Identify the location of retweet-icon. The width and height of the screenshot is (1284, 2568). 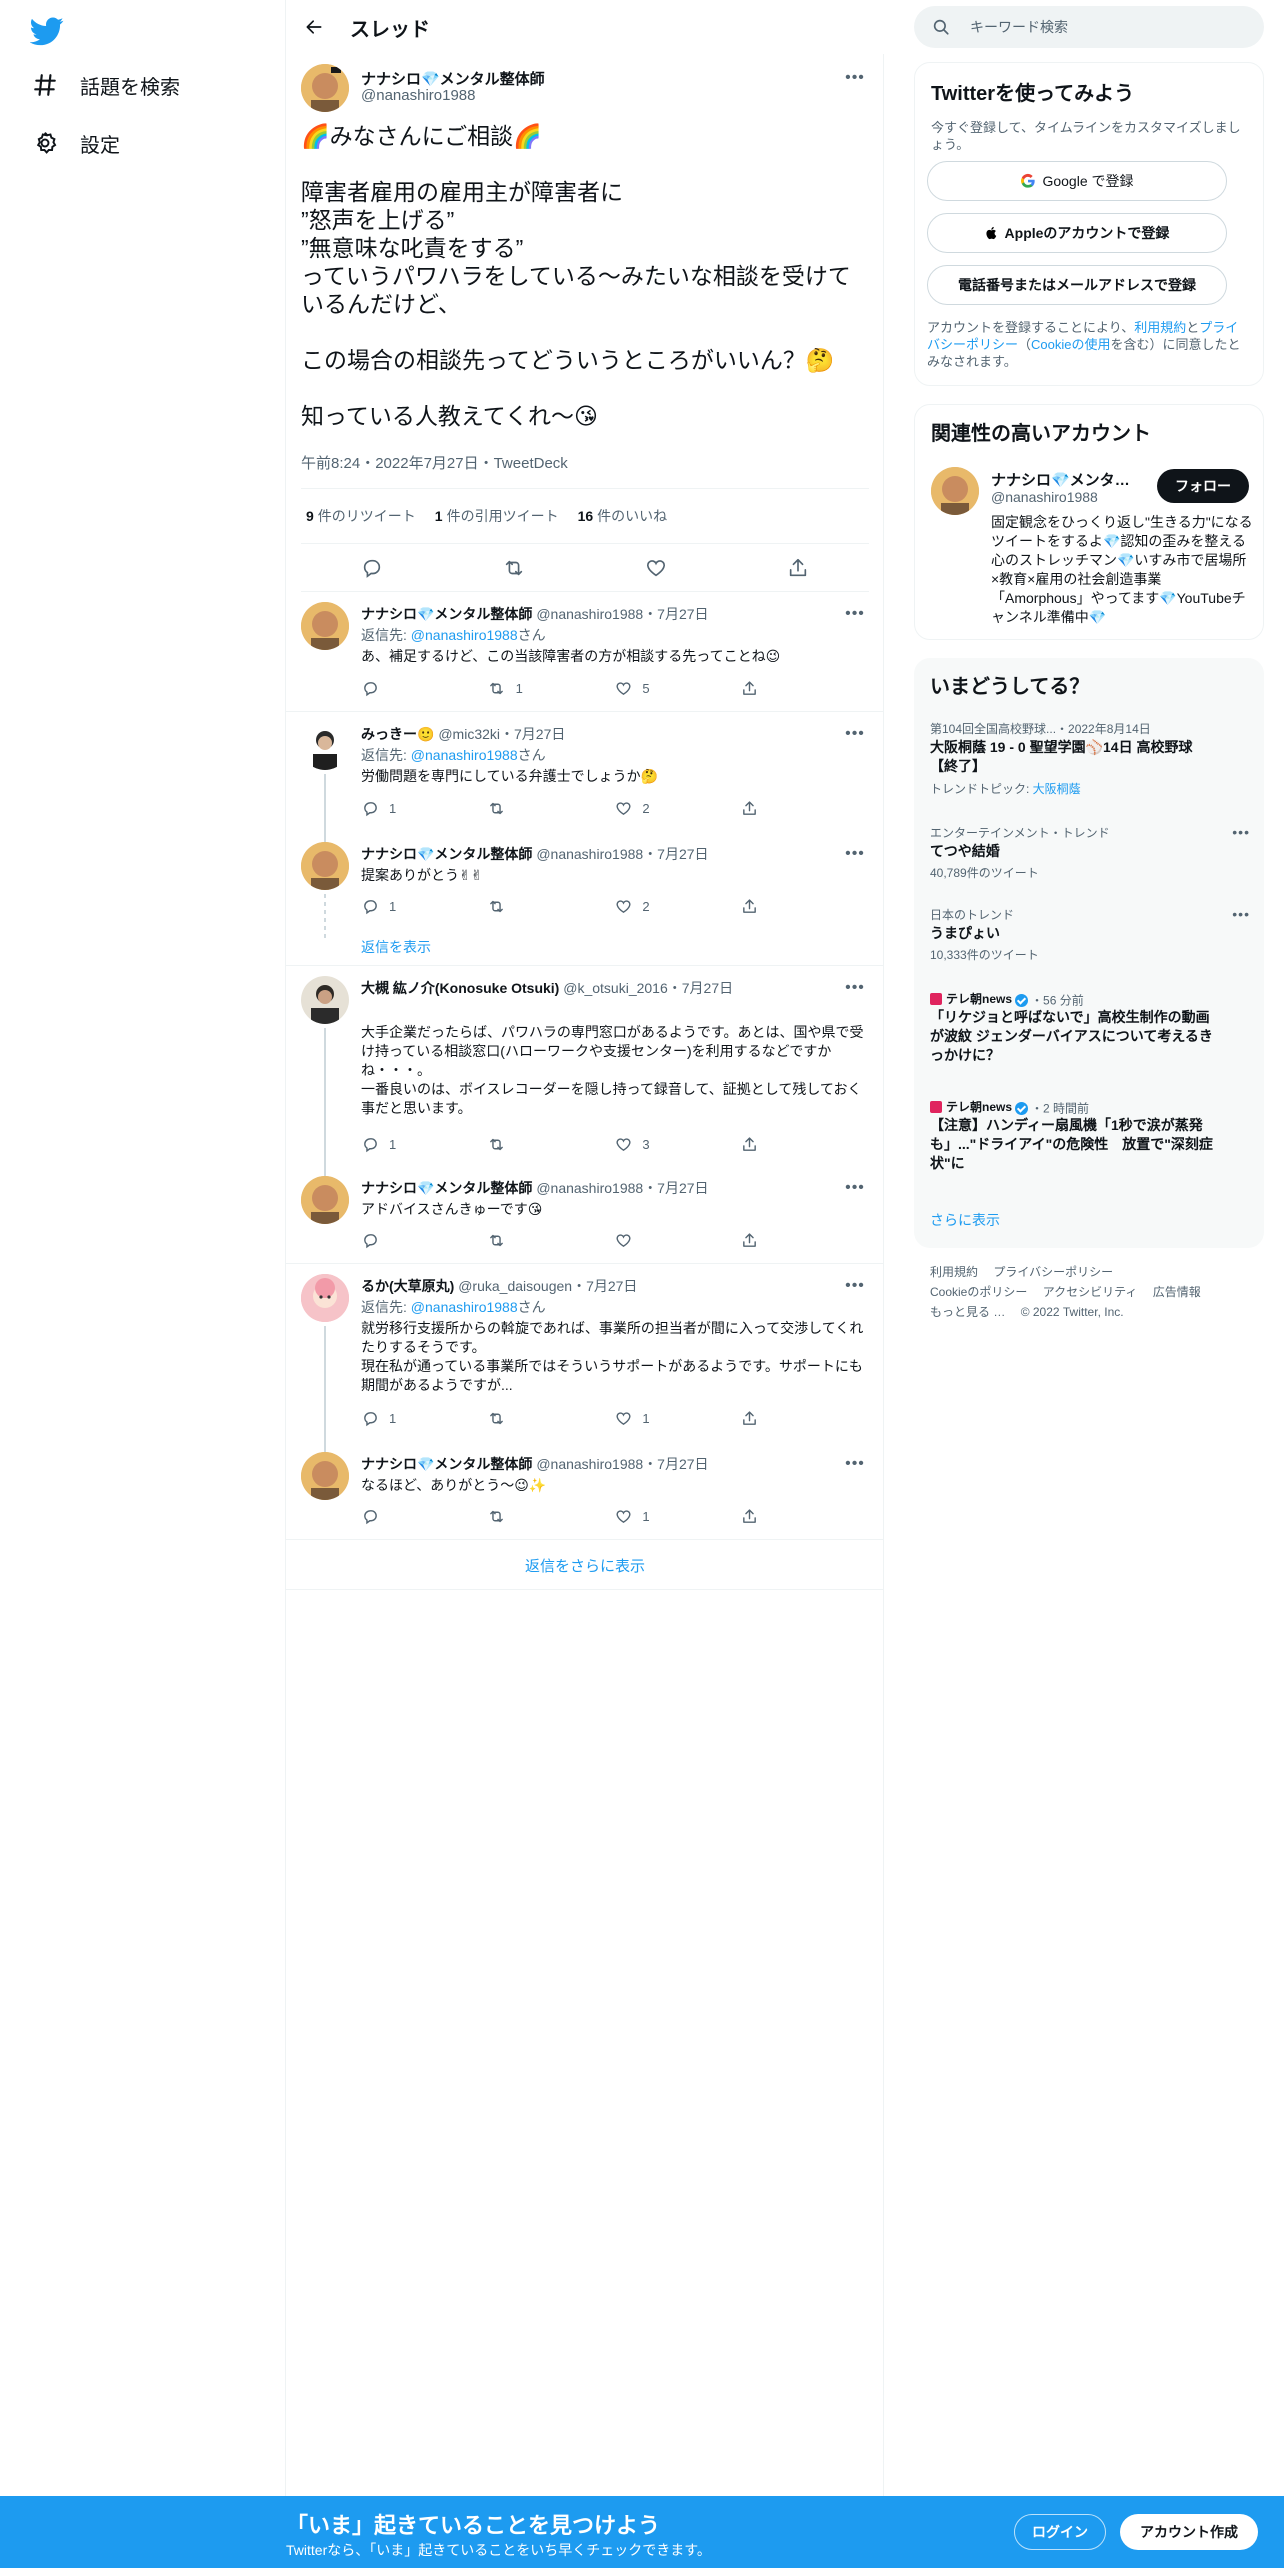
(514, 568).